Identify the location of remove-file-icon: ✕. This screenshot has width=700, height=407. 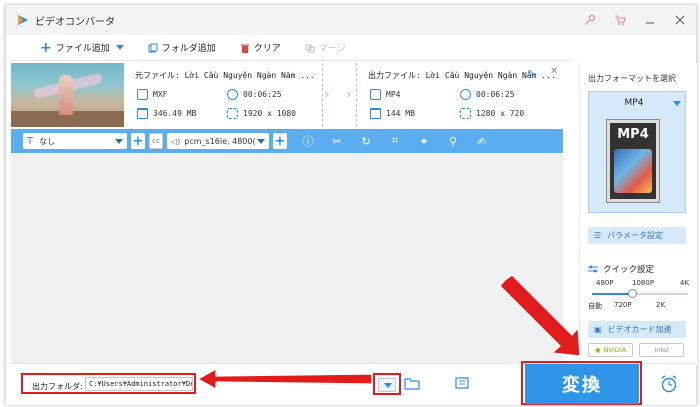
(554, 71).